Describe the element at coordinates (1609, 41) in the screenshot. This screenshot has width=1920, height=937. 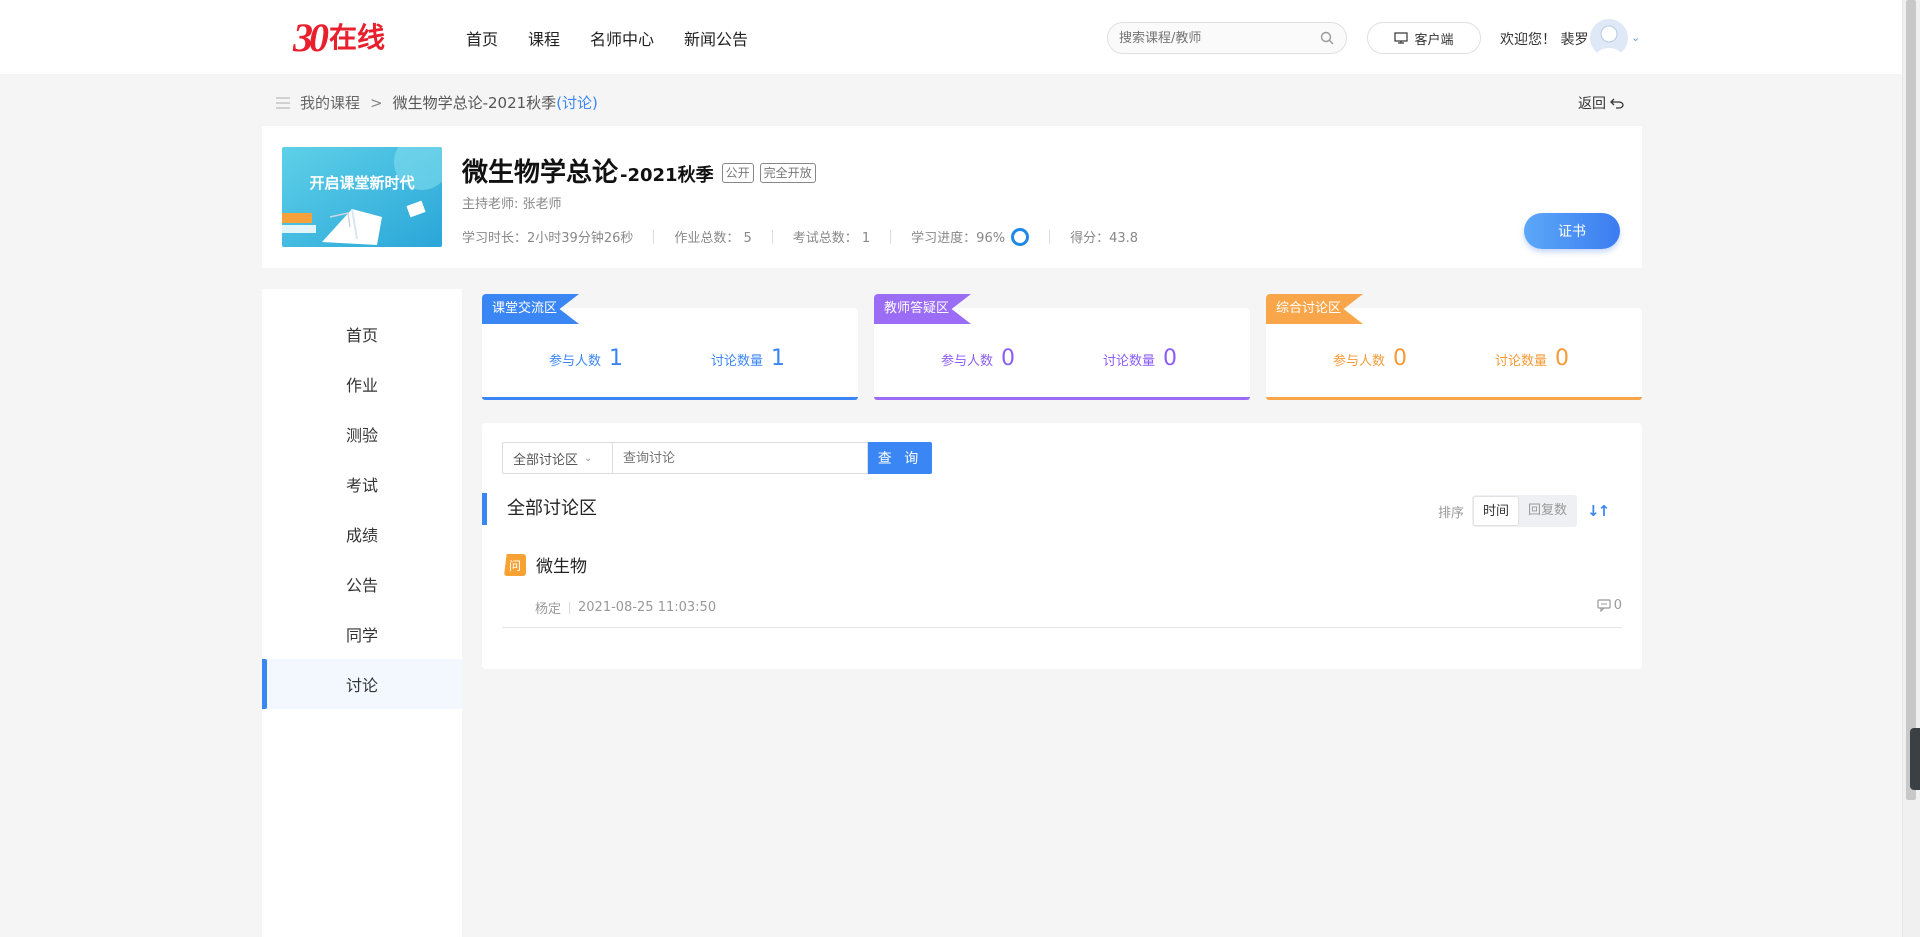
I see `avatar-icon` at that location.